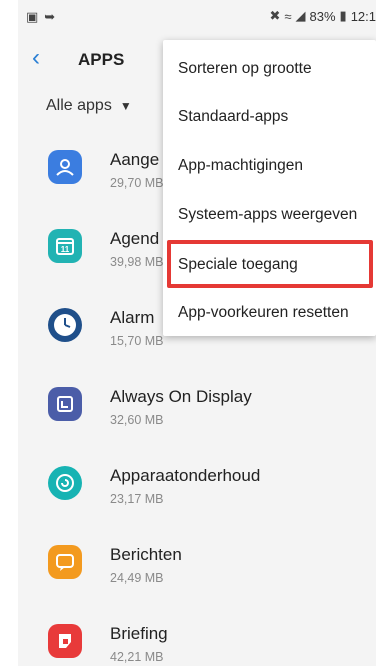  I want to click on svg-text: 11, so click(65, 249).